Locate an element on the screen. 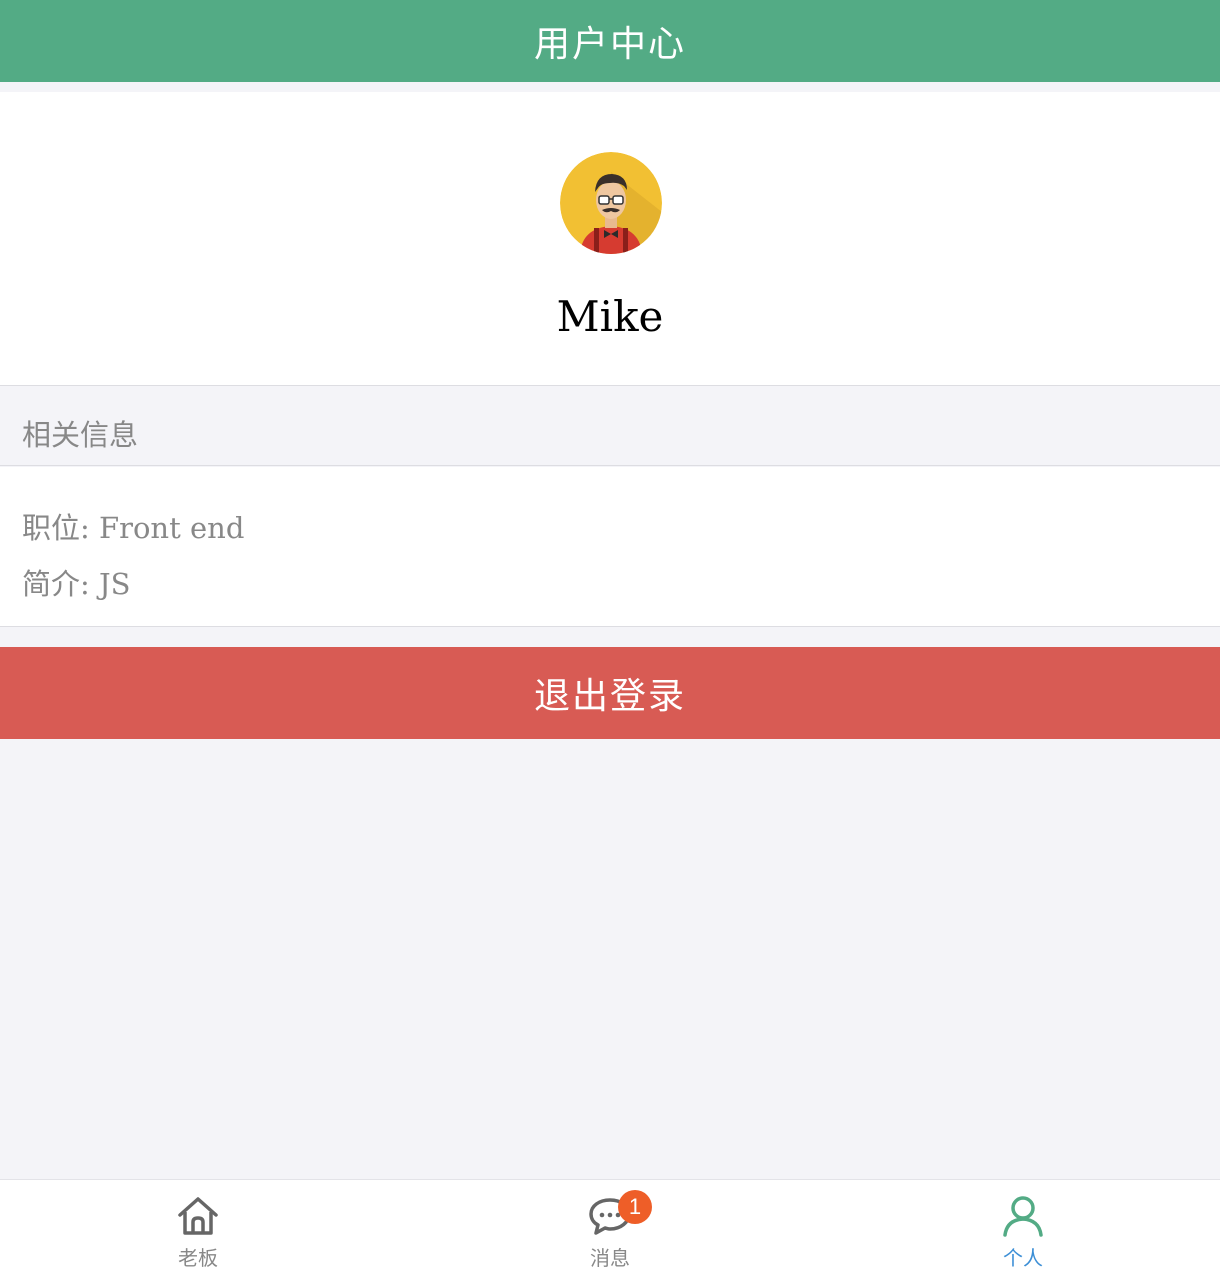 The width and height of the screenshot is (1220, 1276). tab-messages-label: 消息 is located at coordinates (610, 1258).